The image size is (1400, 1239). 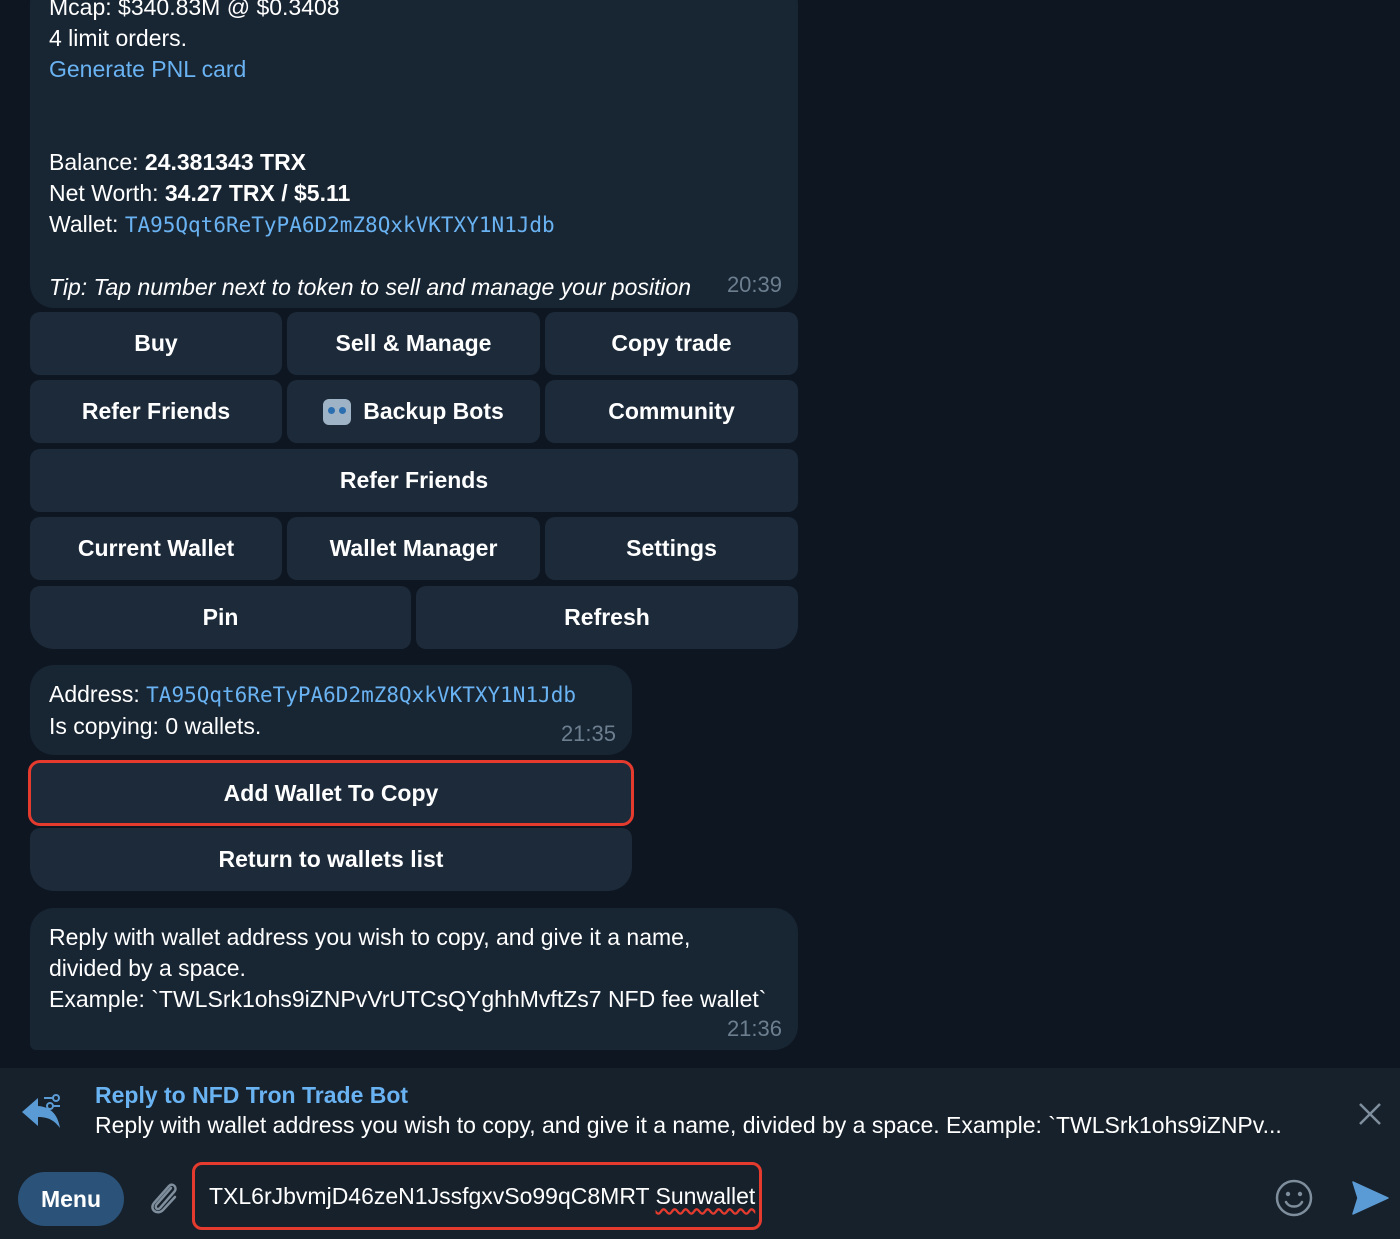 What do you see at coordinates (155, 726) in the screenshot?
I see `copying-text: Is copying: 0 wallets.` at bounding box center [155, 726].